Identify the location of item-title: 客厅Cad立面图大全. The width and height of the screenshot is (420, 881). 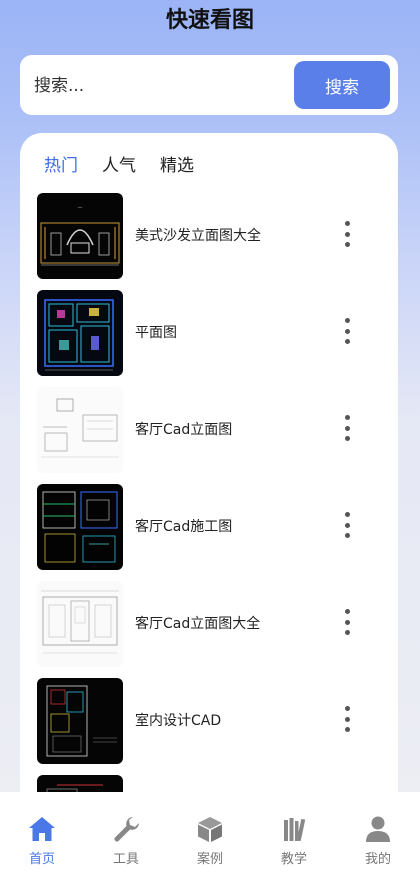
(198, 624).